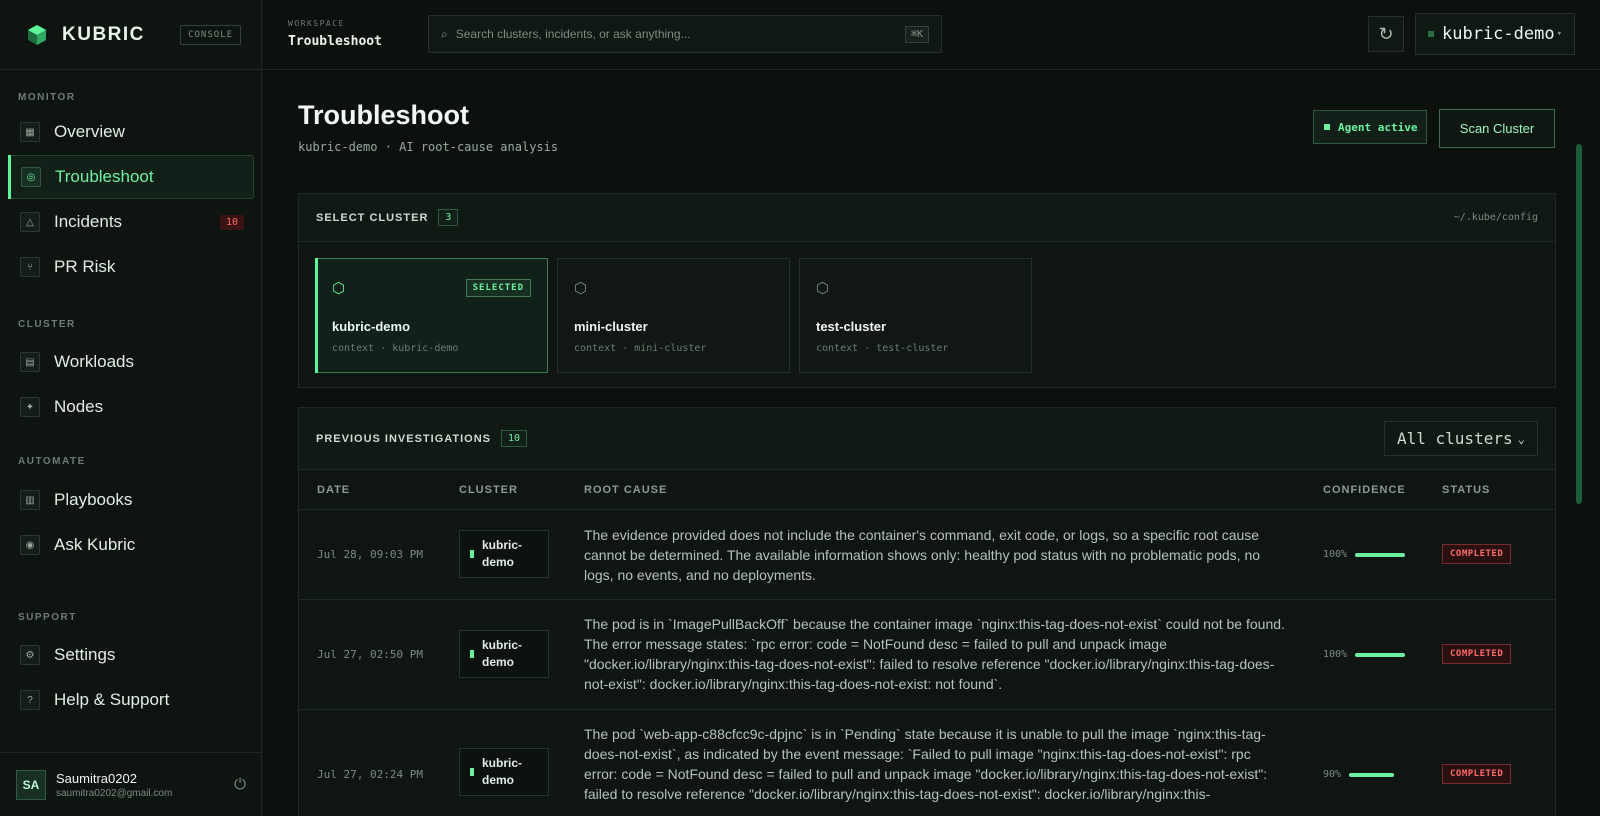 The width and height of the screenshot is (1600, 816). What do you see at coordinates (79, 406) in the screenshot?
I see `sidebar-item-label: Nodes` at bounding box center [79, 406].